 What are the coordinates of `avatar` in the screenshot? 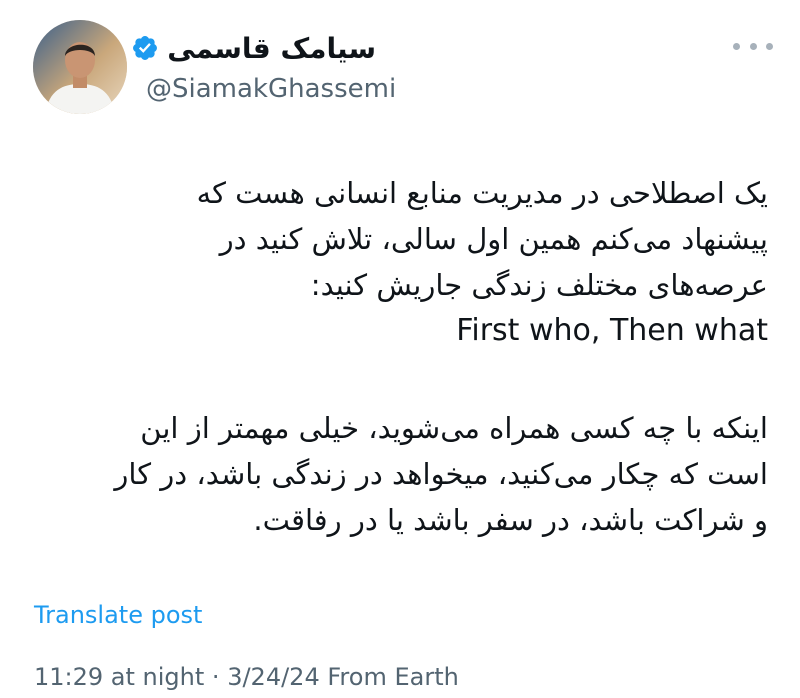 It's located at (80, 67).